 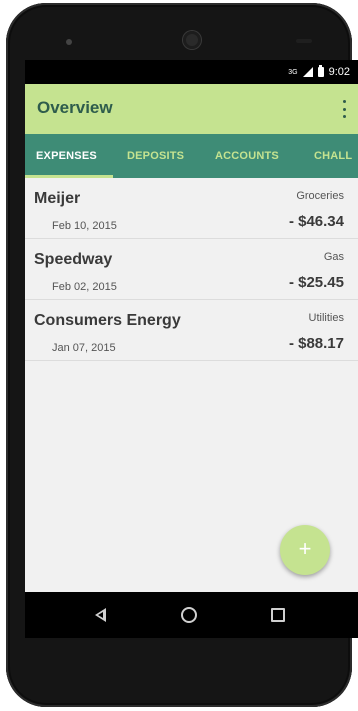 What do you see at coordinates (73, 259) in the screenshot?
I see `merchant-name: Speedway` at bounding box center [73, 259].